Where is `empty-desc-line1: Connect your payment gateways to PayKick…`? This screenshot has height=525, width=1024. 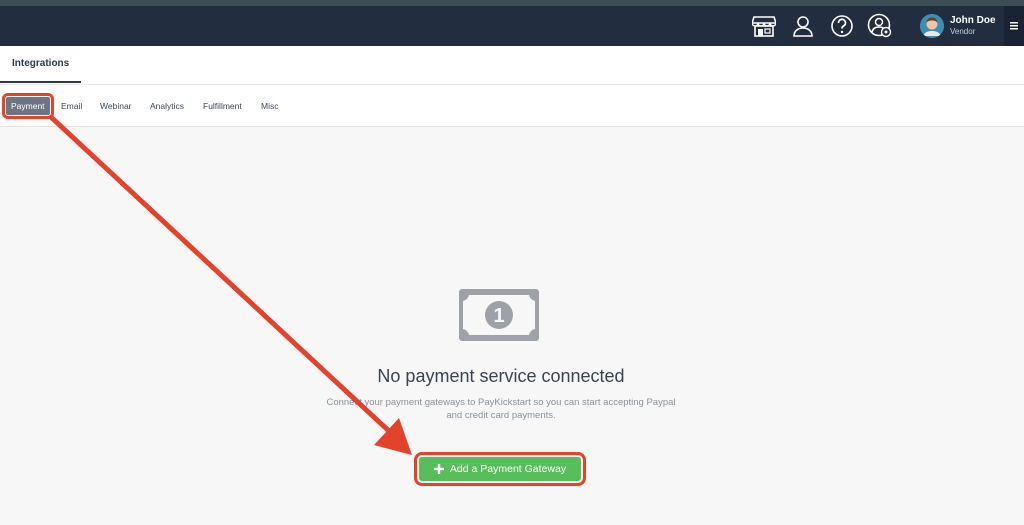
empty-desc-line1: Connect your payment gateways to PayKick… is located at coordinates (501, 402).